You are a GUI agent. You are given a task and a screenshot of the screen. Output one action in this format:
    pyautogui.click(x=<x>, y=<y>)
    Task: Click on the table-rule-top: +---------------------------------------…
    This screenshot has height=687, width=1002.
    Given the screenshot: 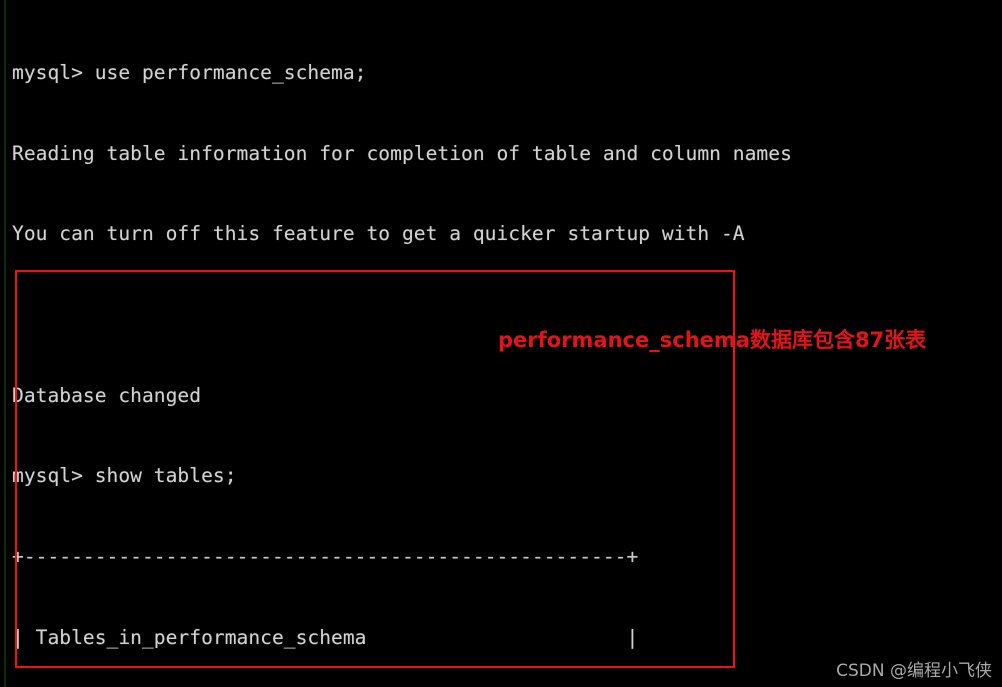 What is the action you would take?
    pyautogui.click(x=325, y=557)
    